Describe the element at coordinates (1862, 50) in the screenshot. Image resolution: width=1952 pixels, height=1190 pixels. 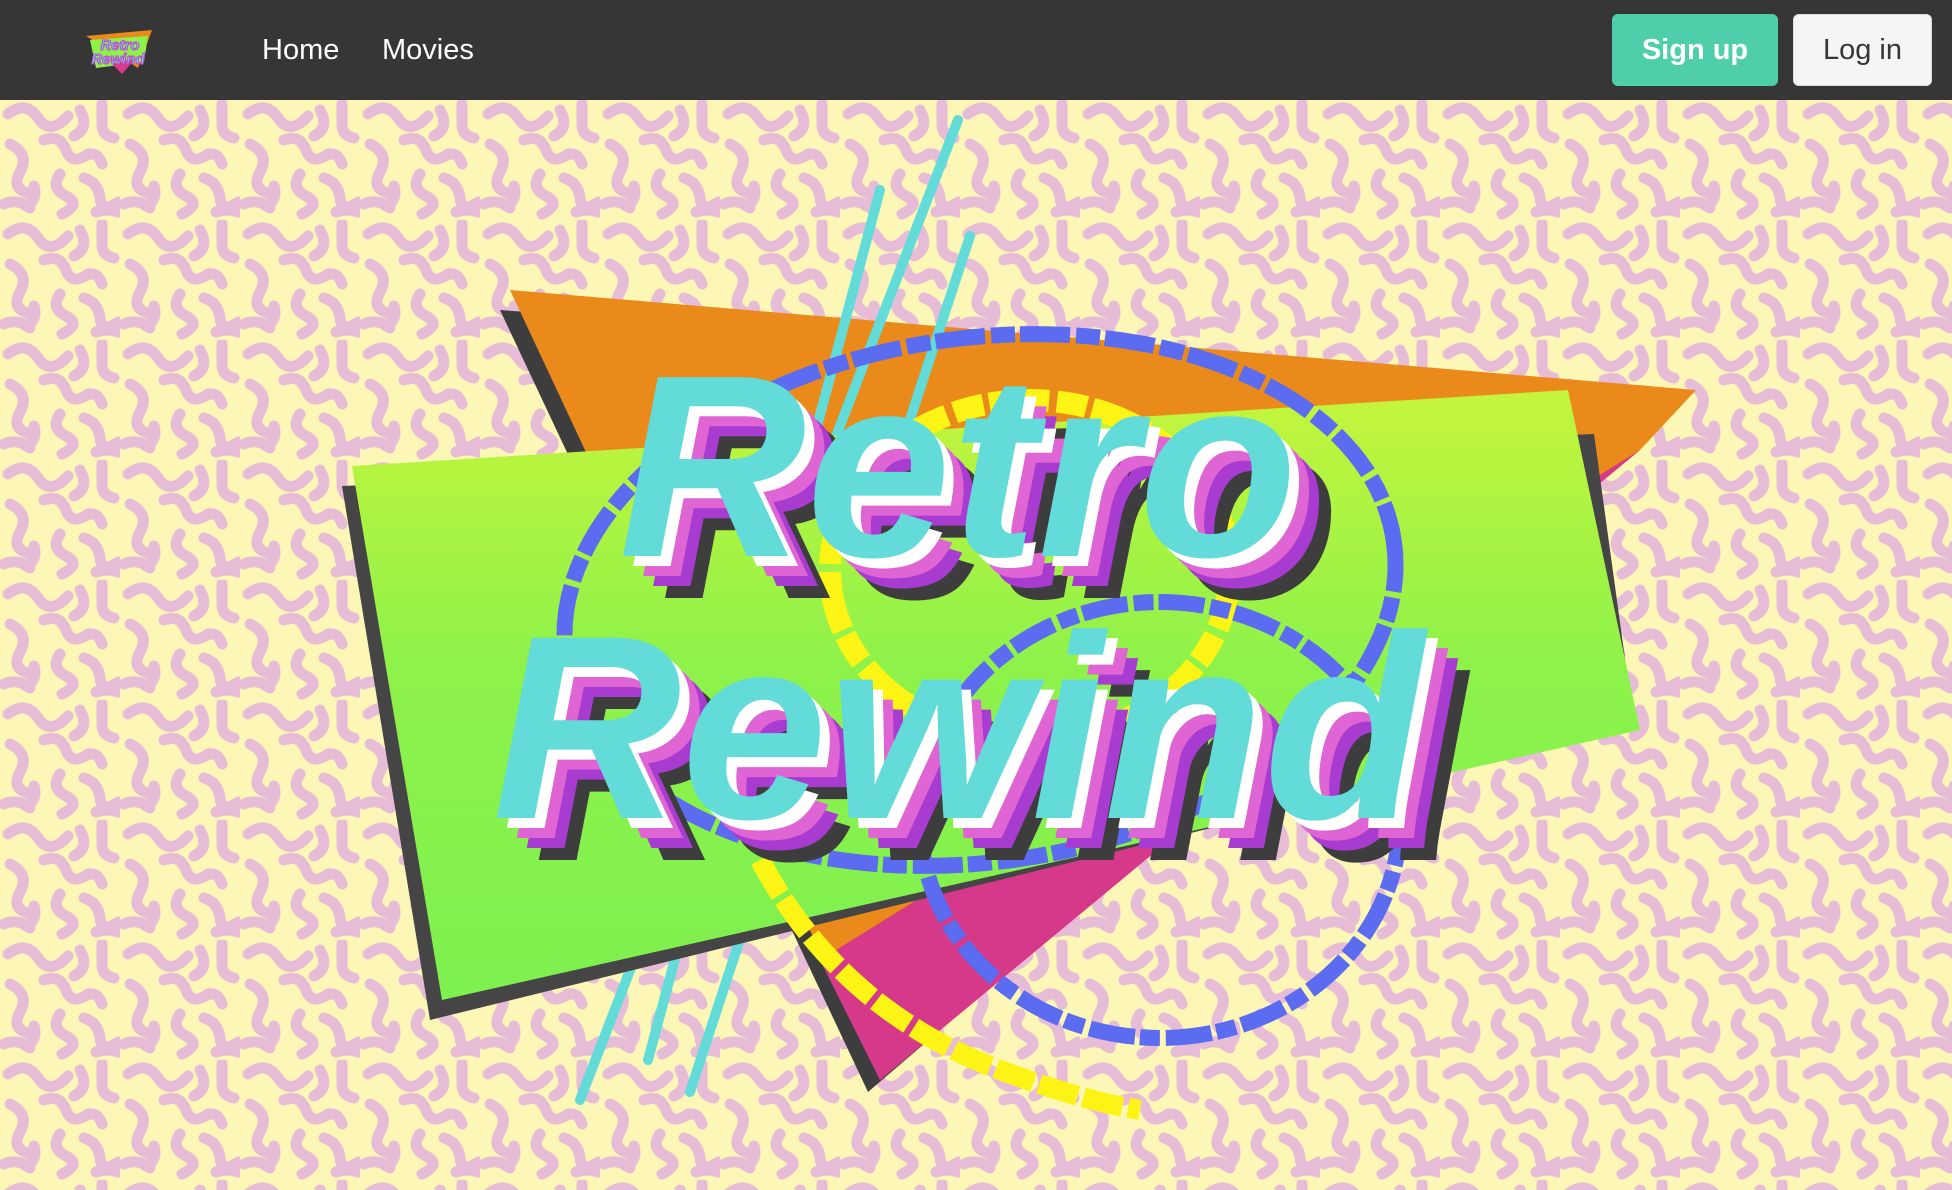
I see `login-button: Log in` at that location.